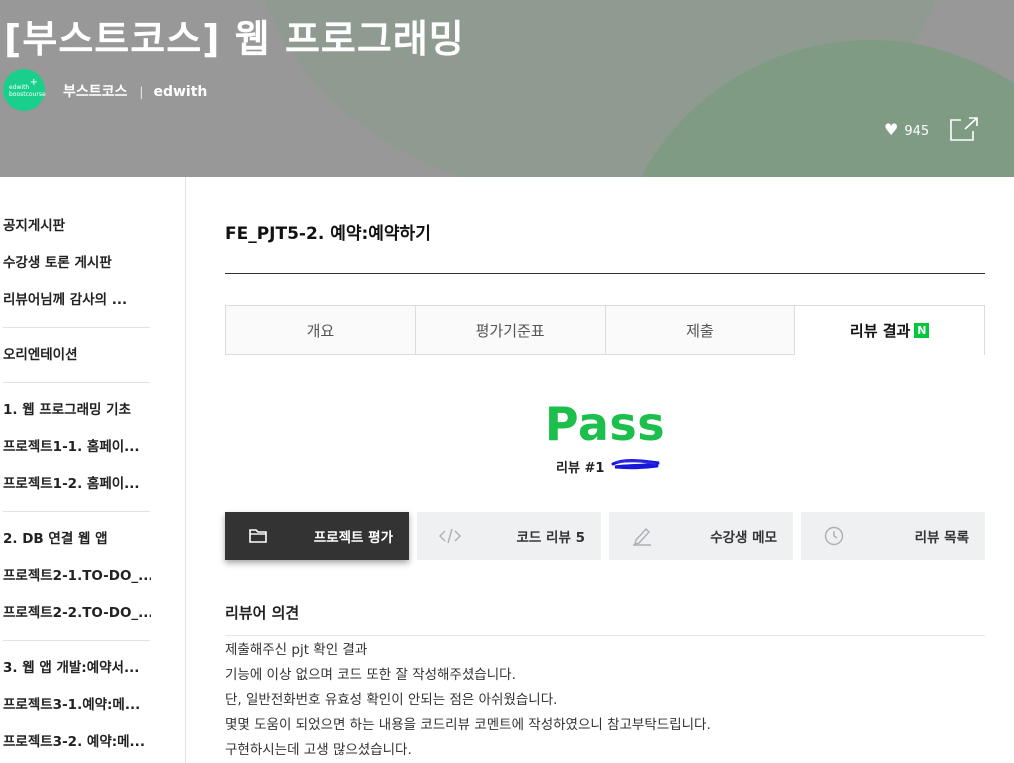  What do you see at coordinates (605, 424) in the screenshot?
I see `review-result-status: Pass` at bounding box center [605, 424].